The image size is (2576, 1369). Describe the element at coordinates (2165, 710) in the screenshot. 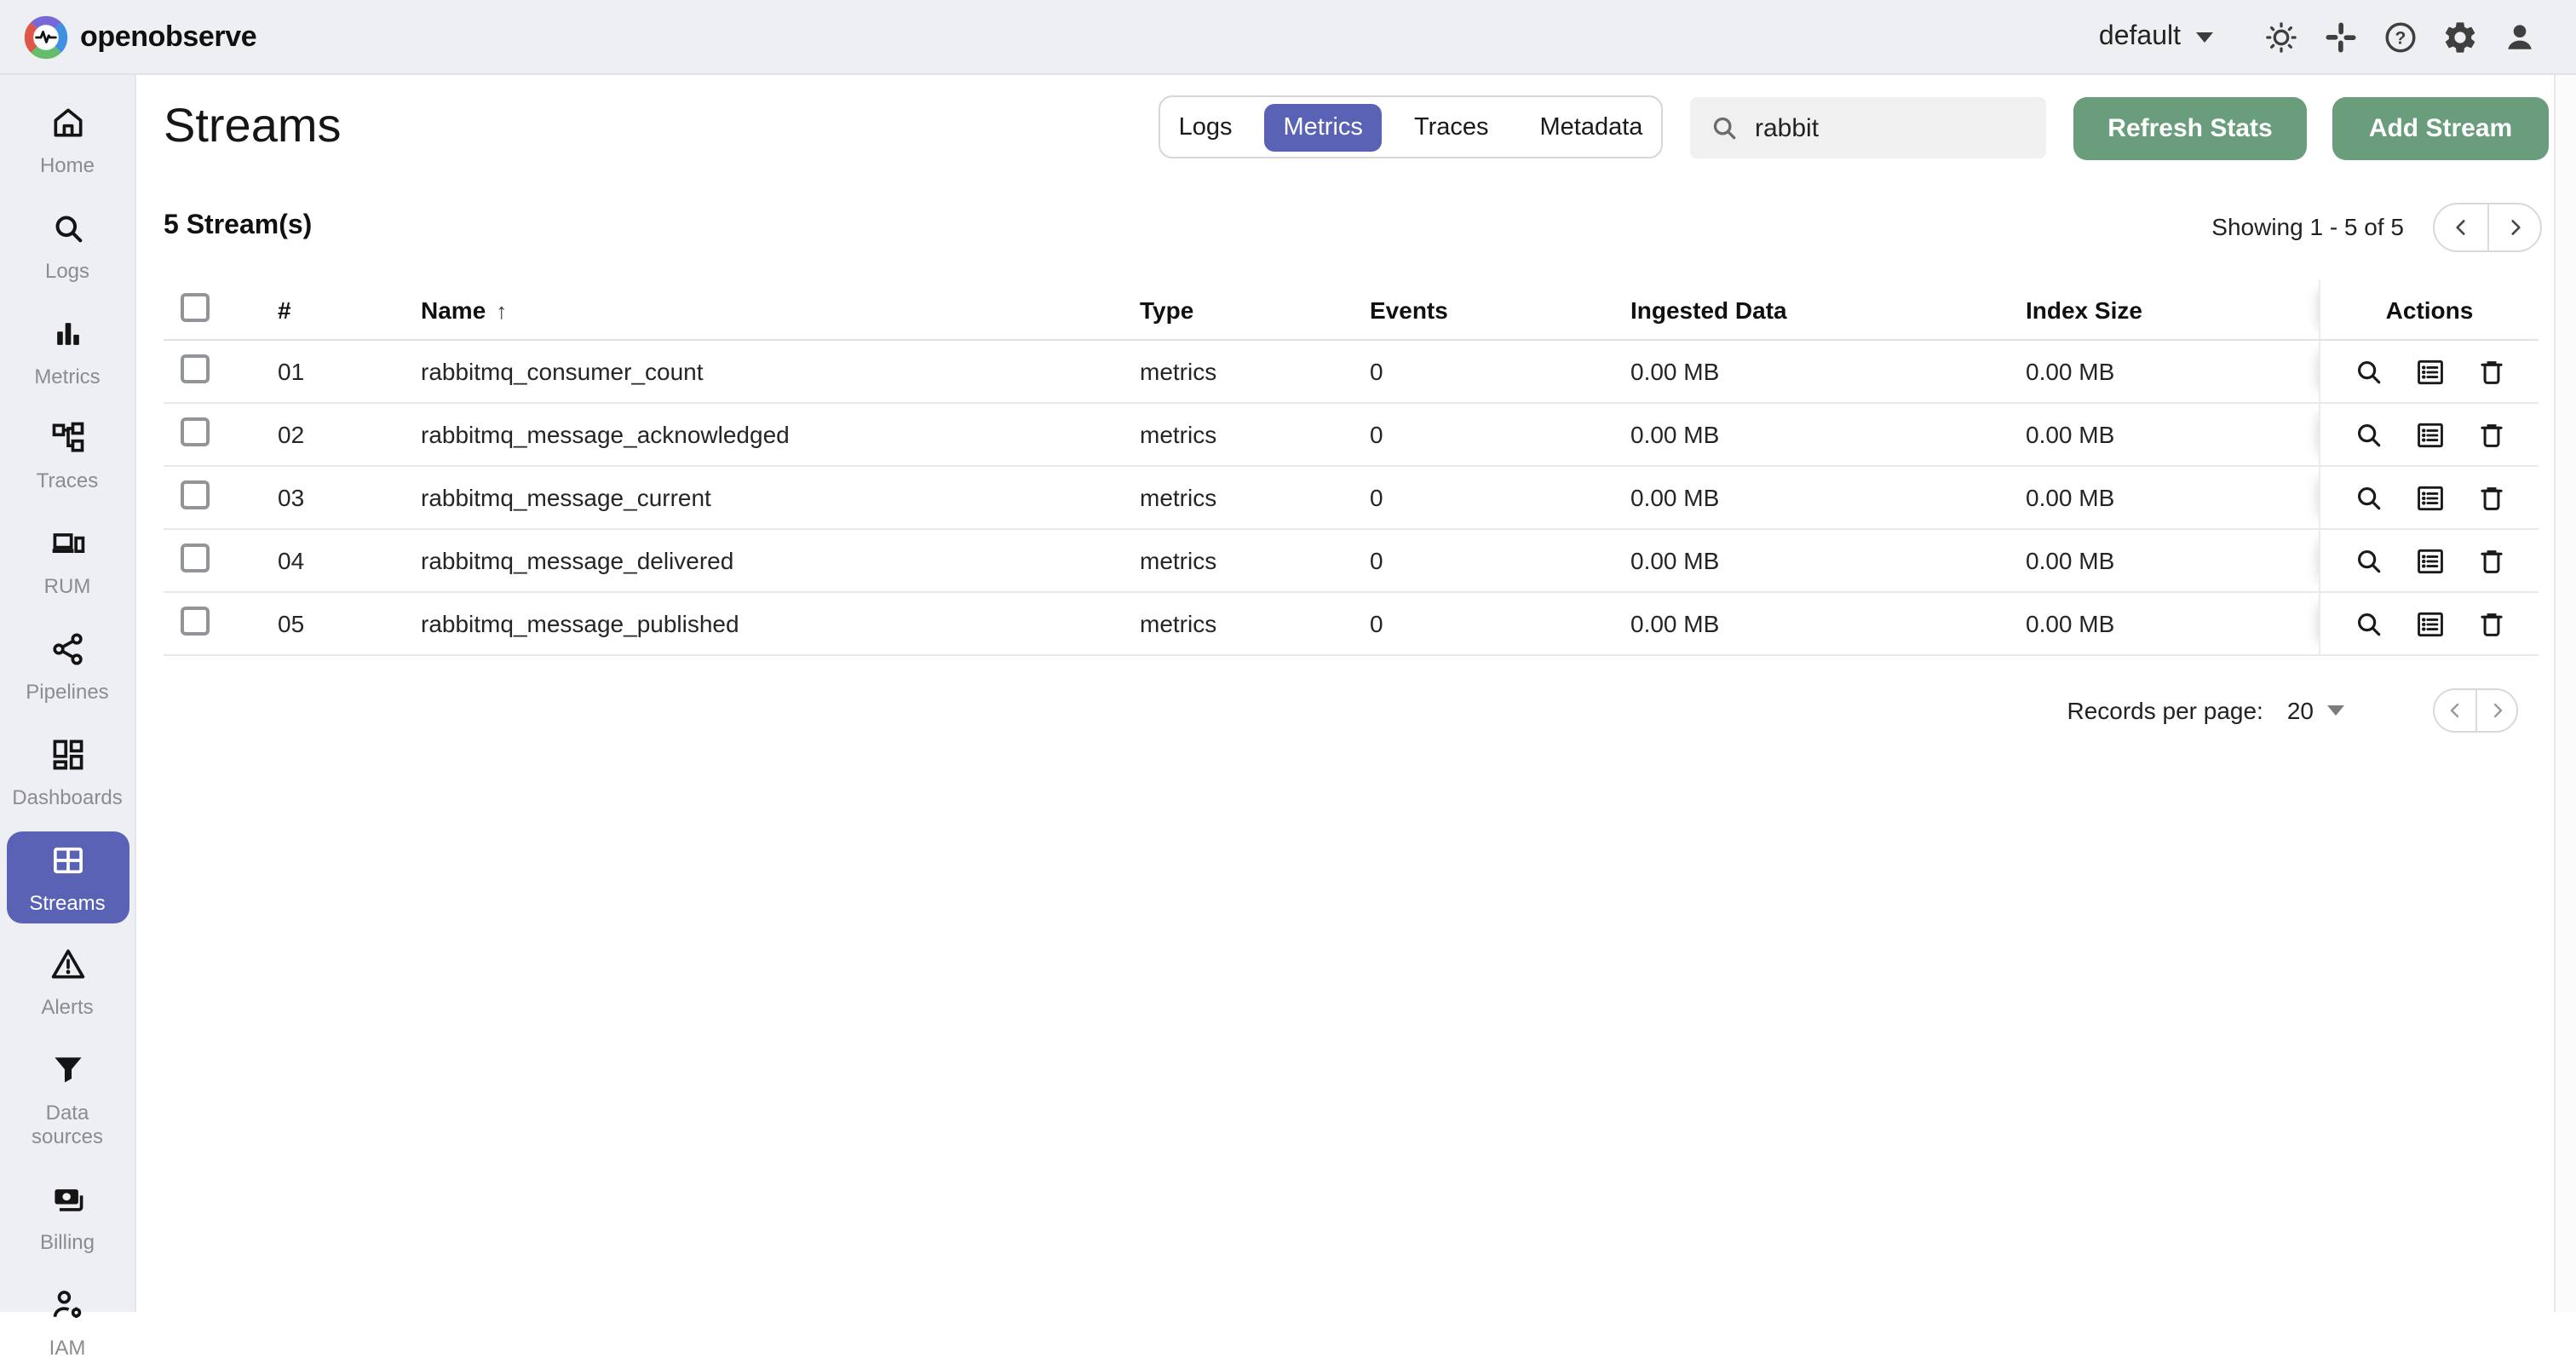

I see `records-per-page-label: Records per page:` at that location.